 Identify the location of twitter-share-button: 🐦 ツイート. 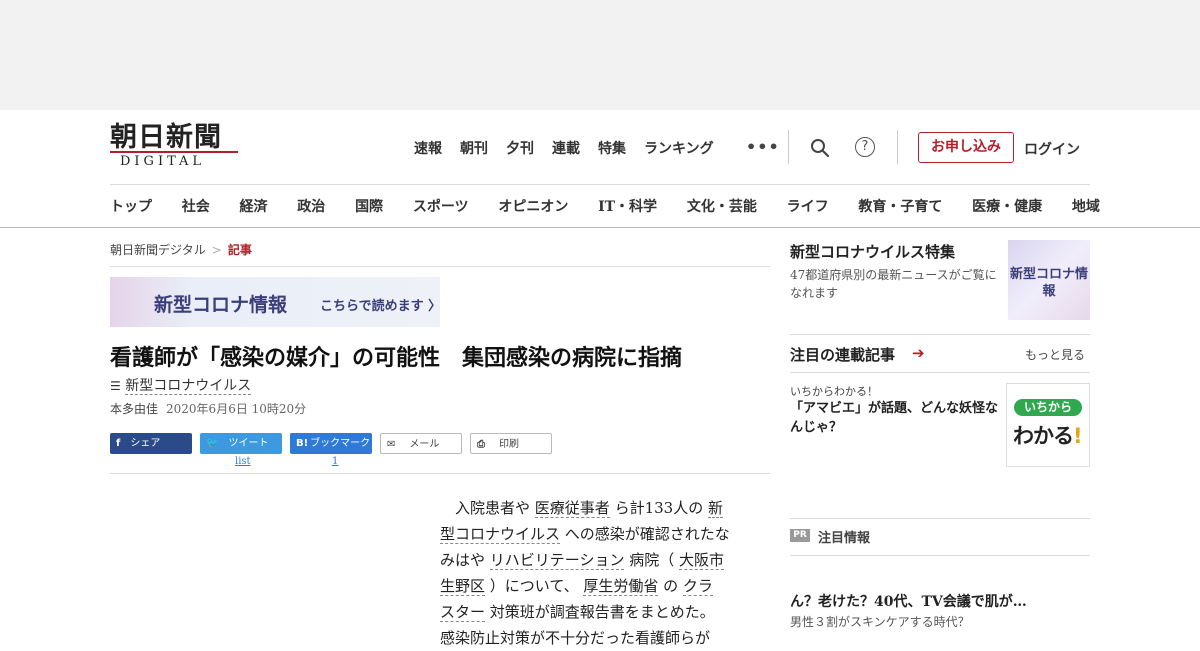
(241, 443).